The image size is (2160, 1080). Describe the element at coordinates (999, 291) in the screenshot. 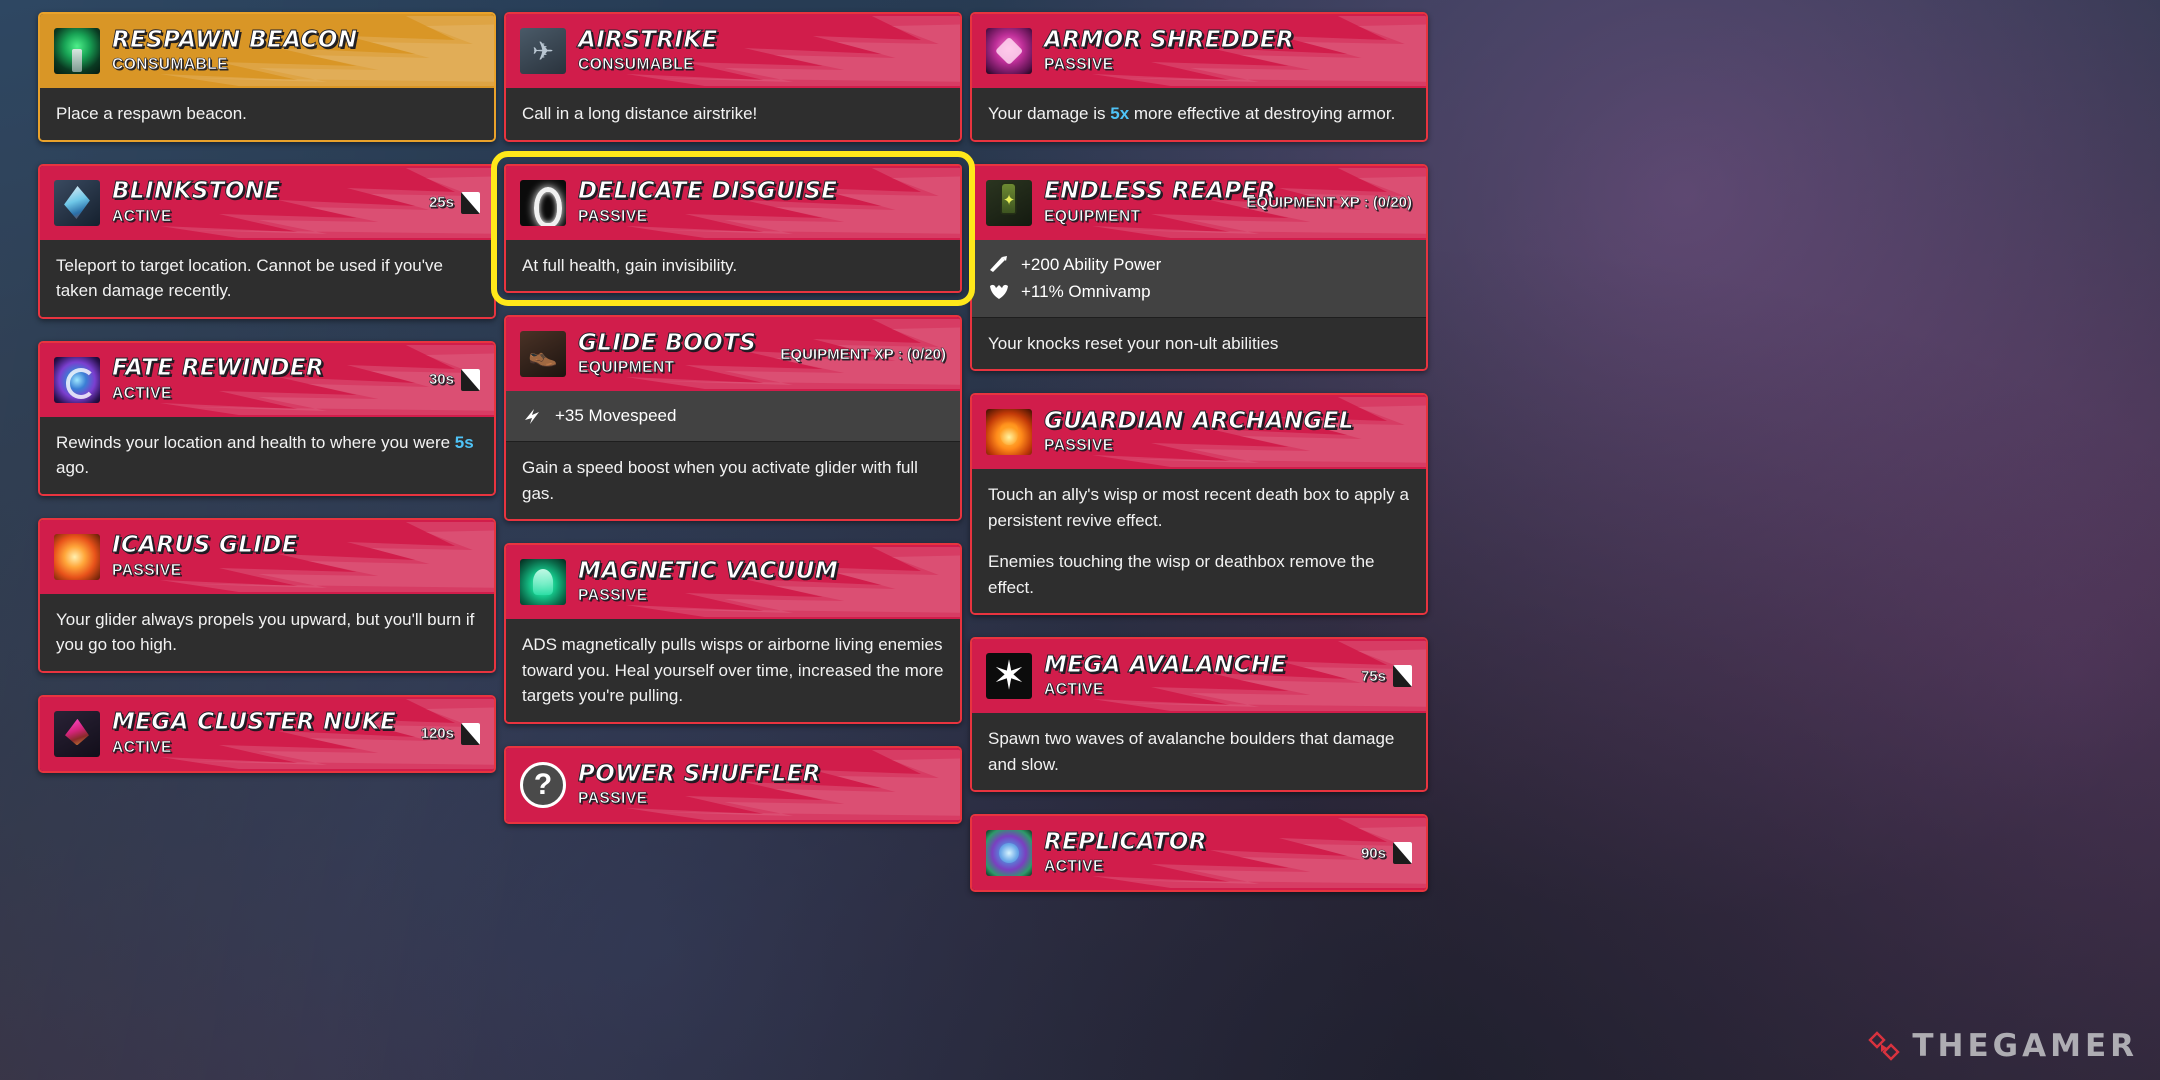

I see `omnivamp-icon` at that location.